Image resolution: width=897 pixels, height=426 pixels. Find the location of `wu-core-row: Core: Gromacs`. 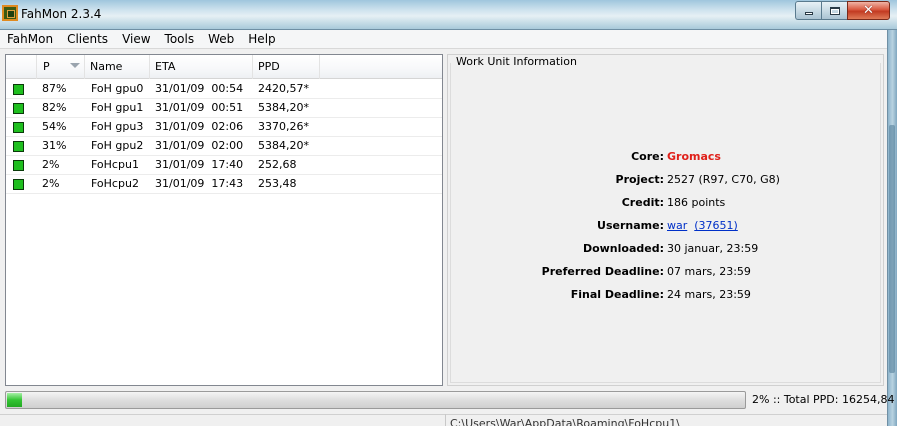

wu-core-row: Core: Gromacs is located at coordinates (666, 157).